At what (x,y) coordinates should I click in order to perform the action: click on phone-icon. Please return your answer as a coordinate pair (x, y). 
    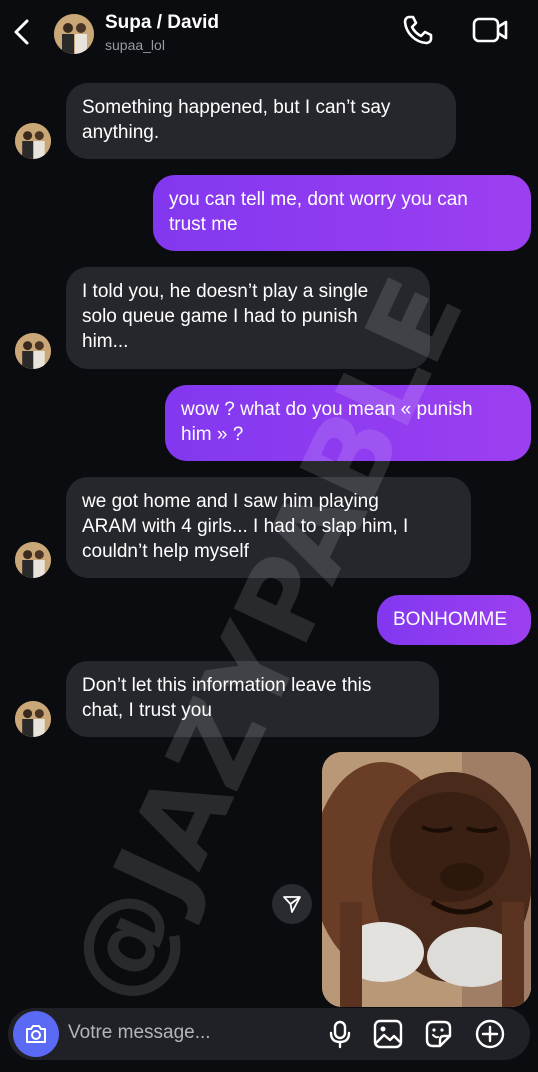
    Looking at the image, I should click on (418, 30).